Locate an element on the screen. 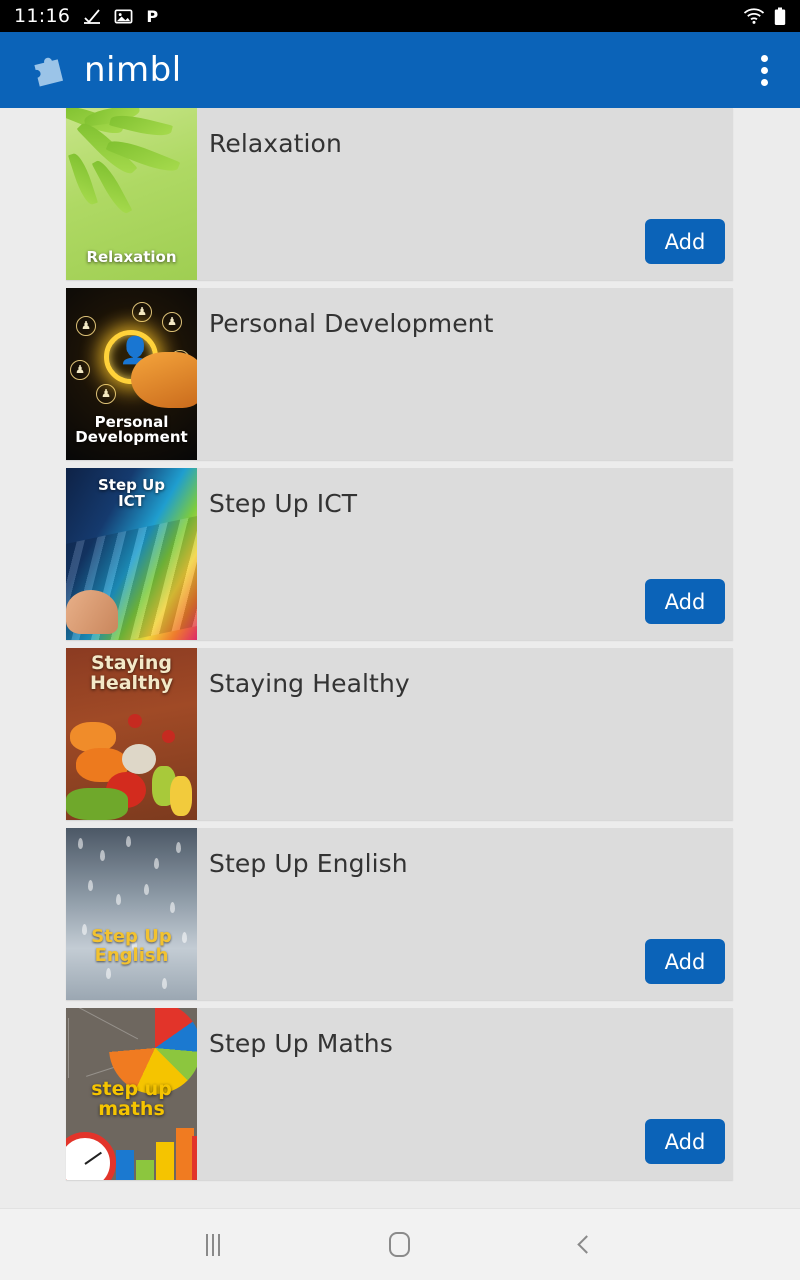 The height and width of the screenshot is (1280, 800). thumbnail-label: Step Up English is located at coordinates (131, 946).